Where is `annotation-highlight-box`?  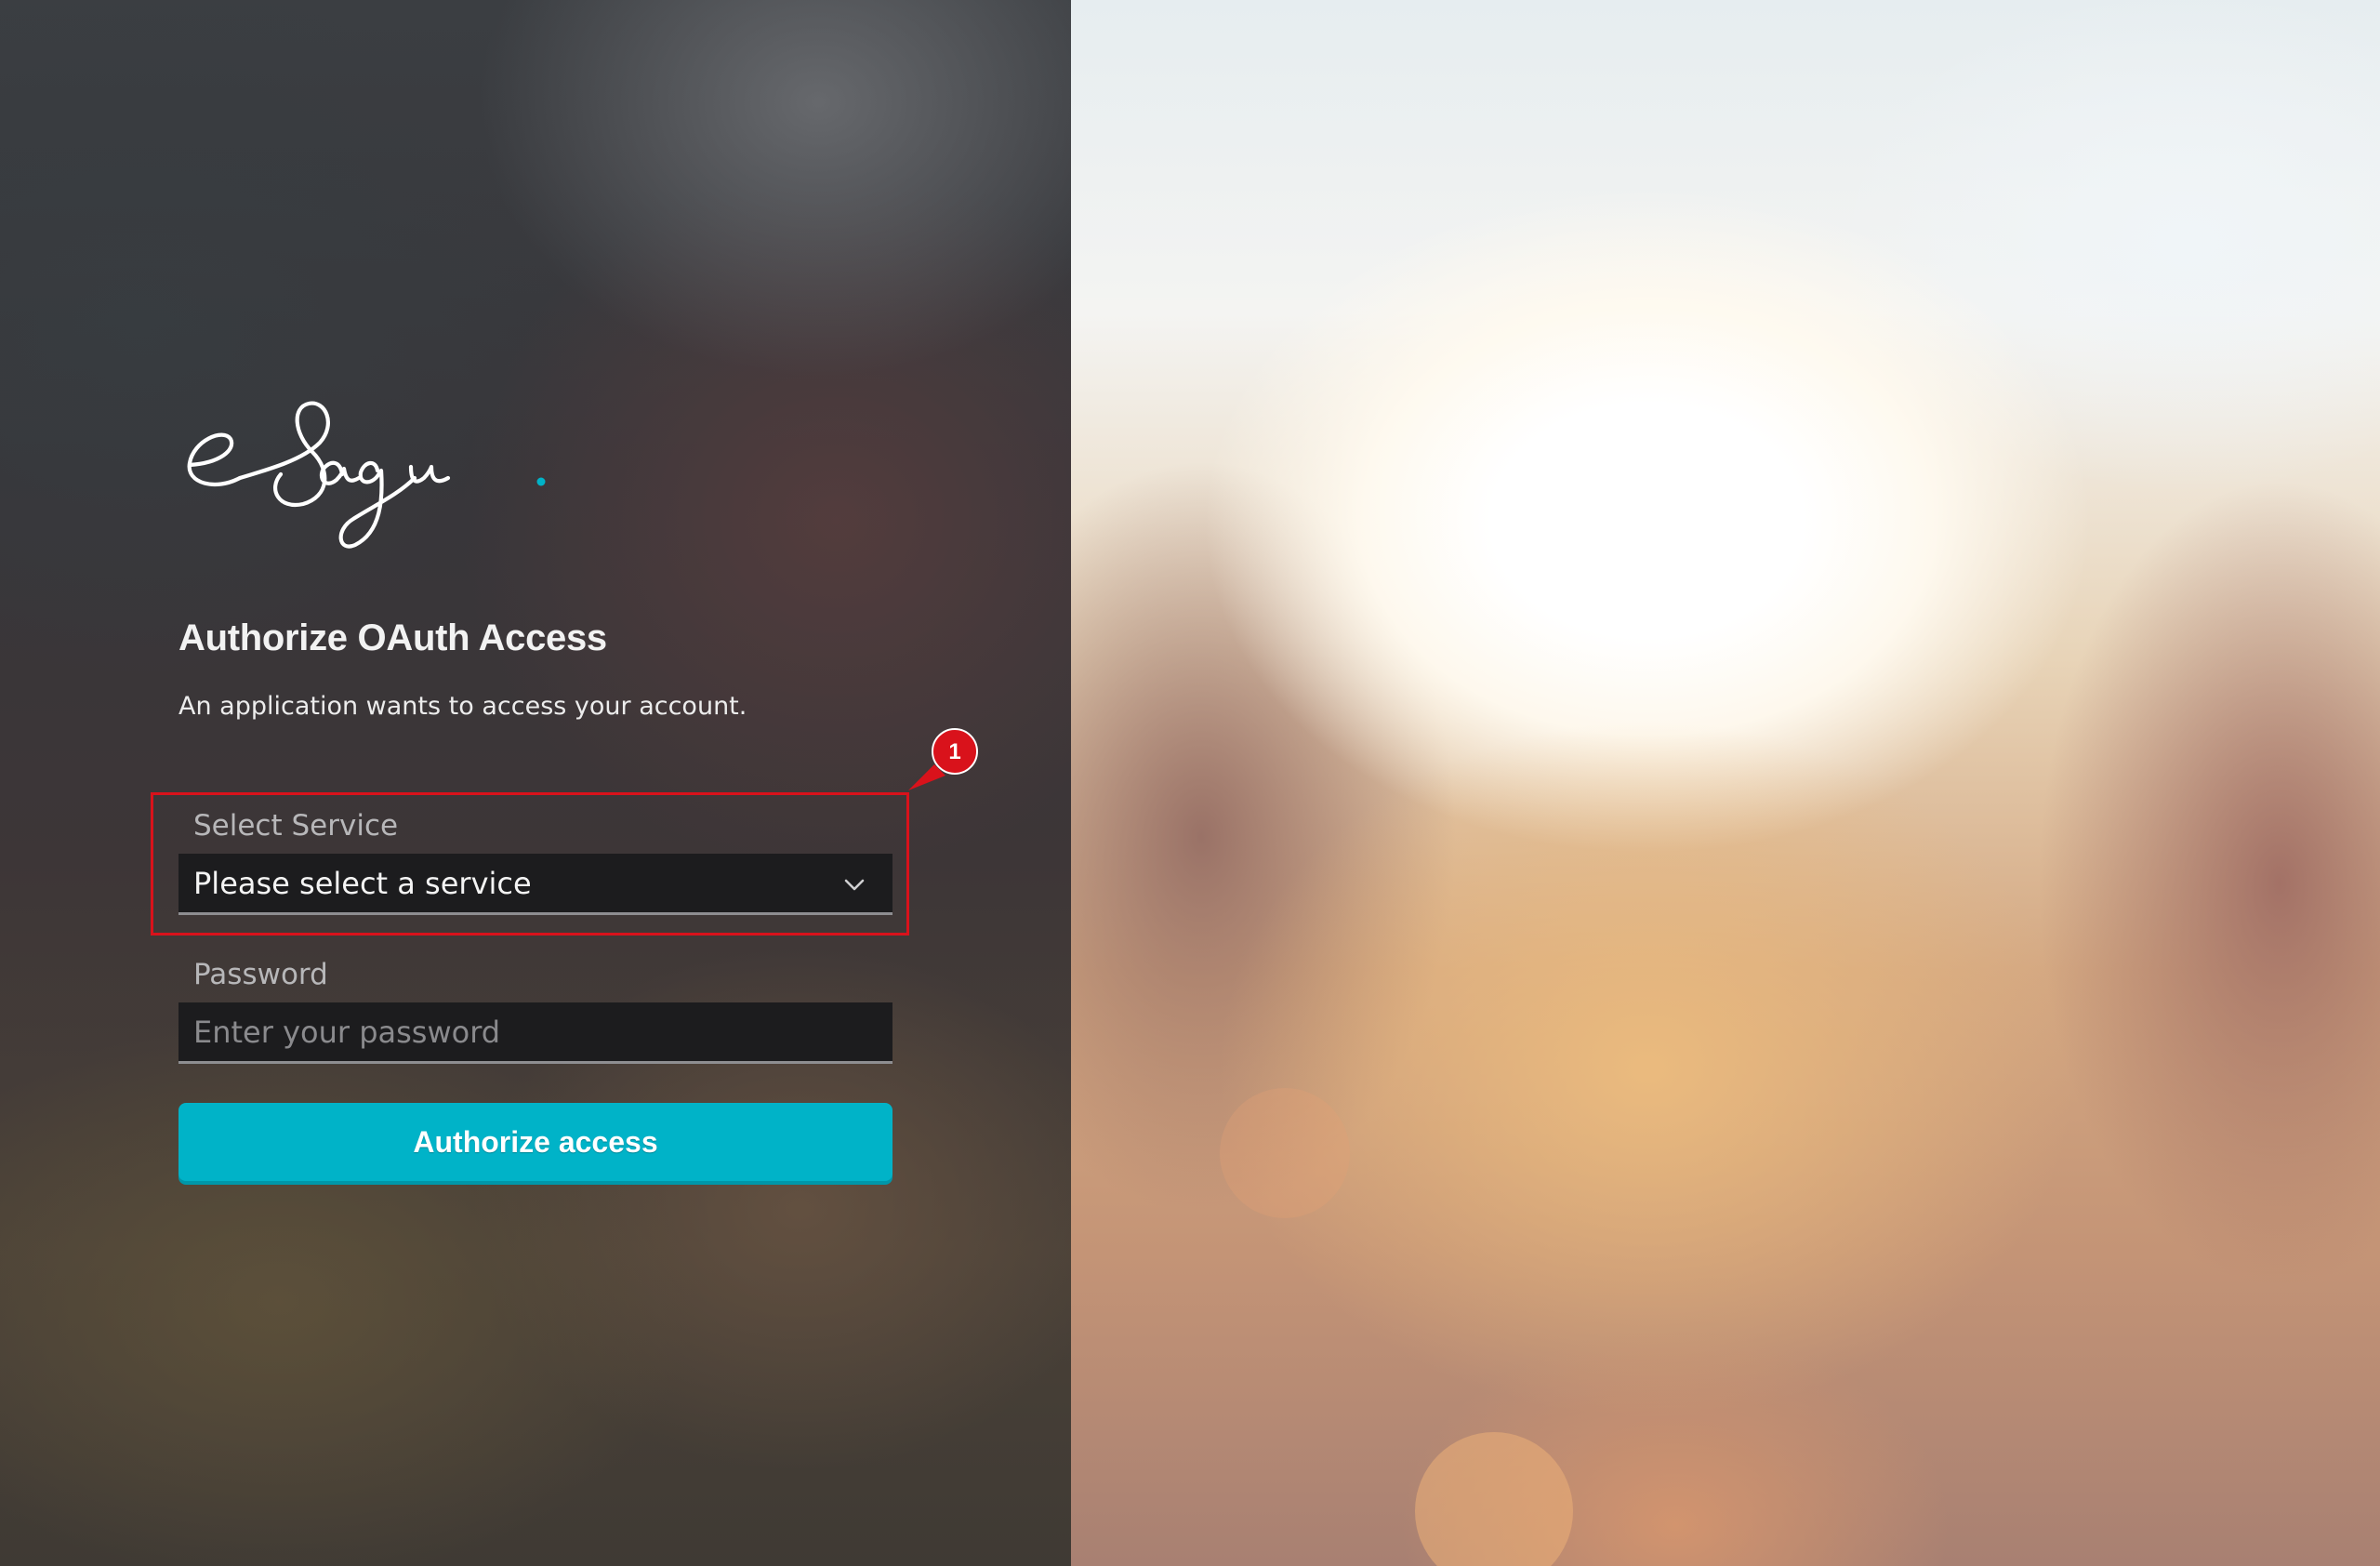
annotation-highlight-box is located at coordinates (530, 864).